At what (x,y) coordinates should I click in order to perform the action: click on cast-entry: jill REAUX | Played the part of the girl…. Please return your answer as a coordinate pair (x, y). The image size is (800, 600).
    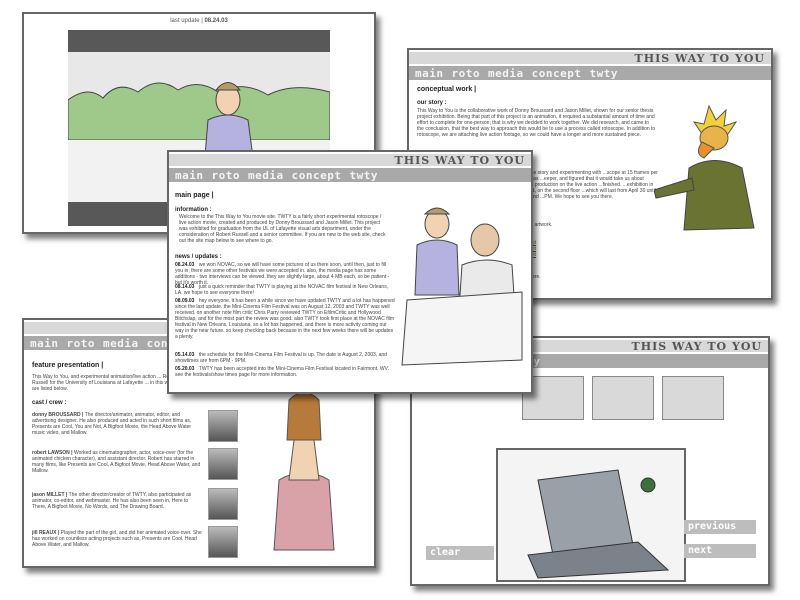
    Looking at the image, I should click on (117, 539).